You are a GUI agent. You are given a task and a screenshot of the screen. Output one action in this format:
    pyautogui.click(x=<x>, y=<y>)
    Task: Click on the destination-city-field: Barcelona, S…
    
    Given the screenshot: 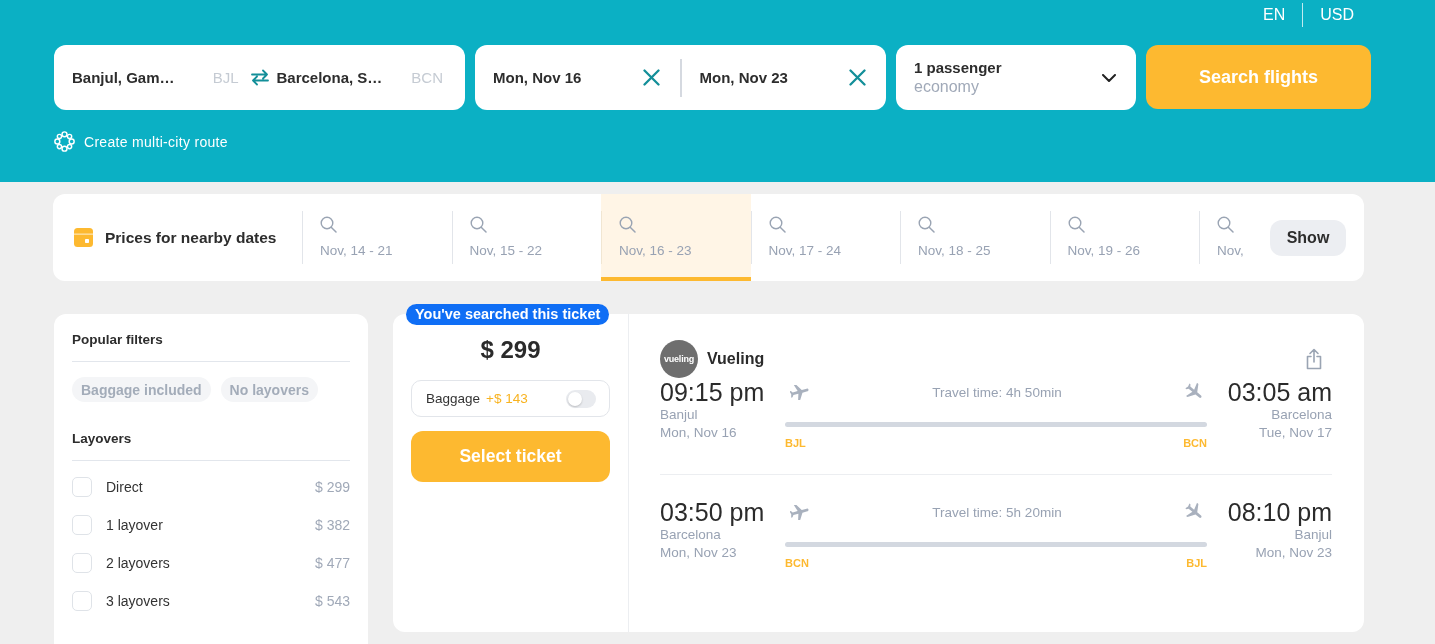 What is the action you would take?
    pyautogui.click(x=329, y=77)
    